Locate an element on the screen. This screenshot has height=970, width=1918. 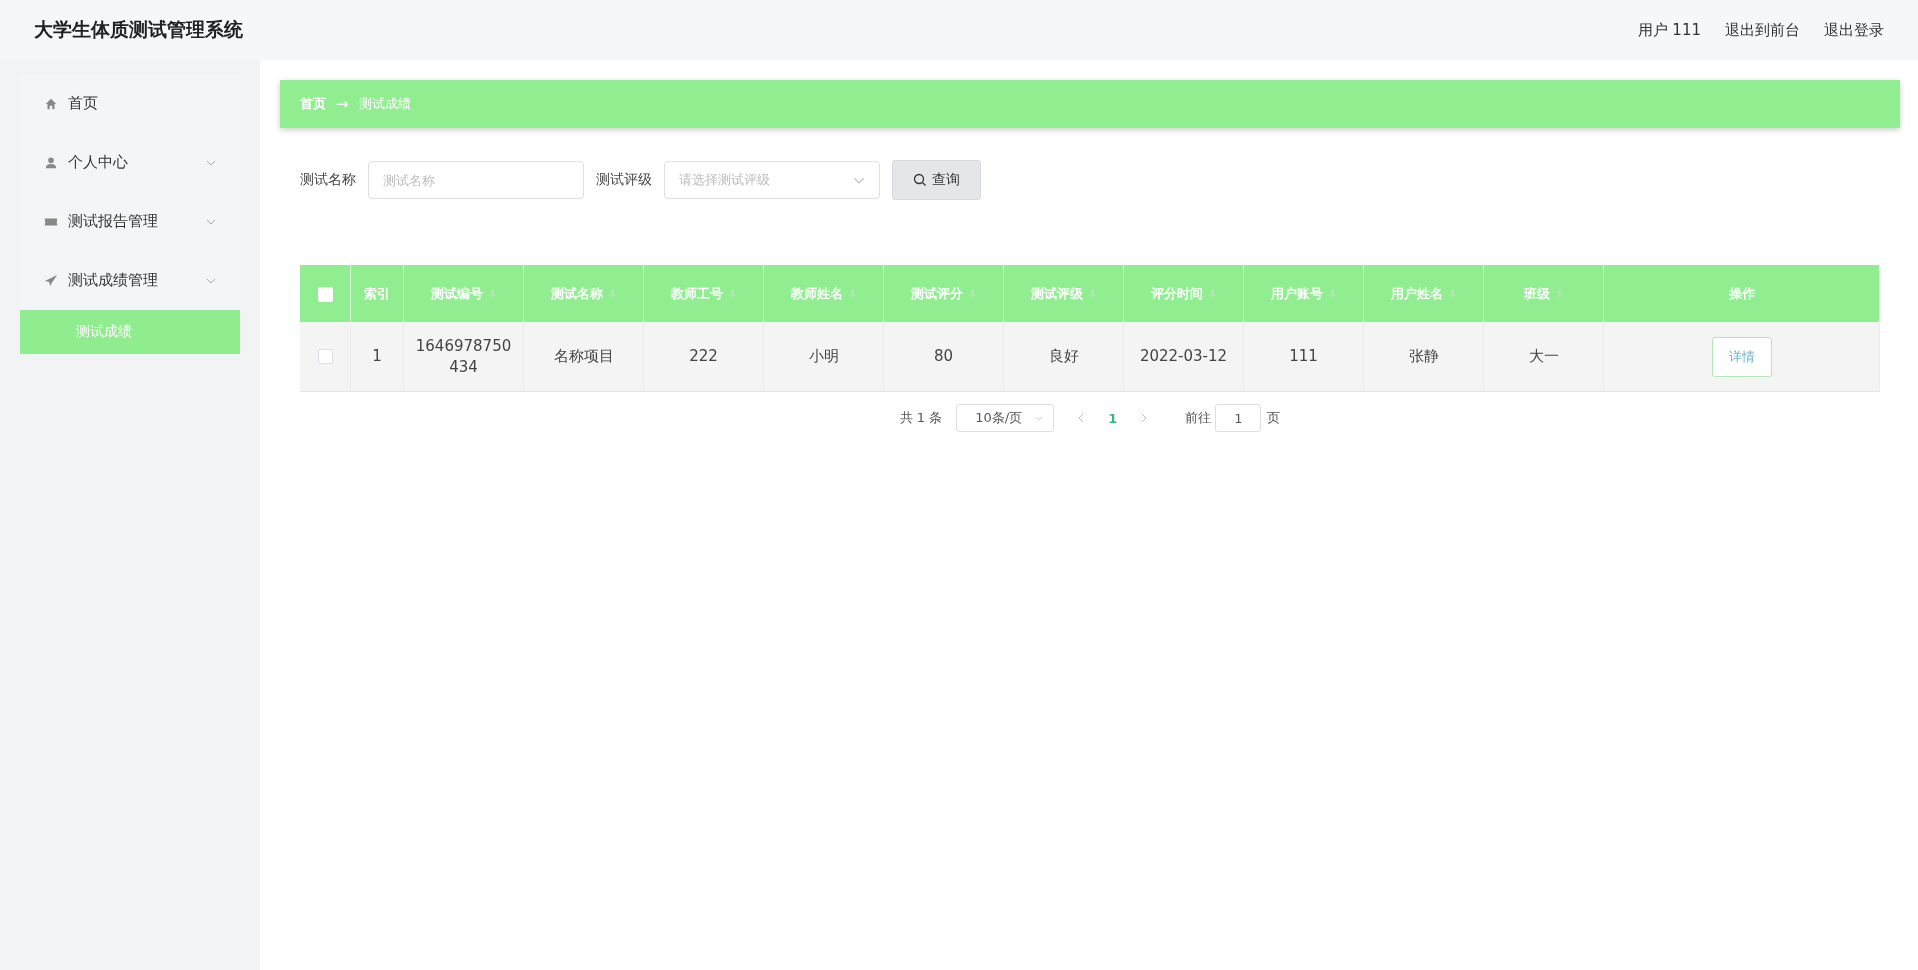
paper-plane-icon is located at coordinates (51, 280).